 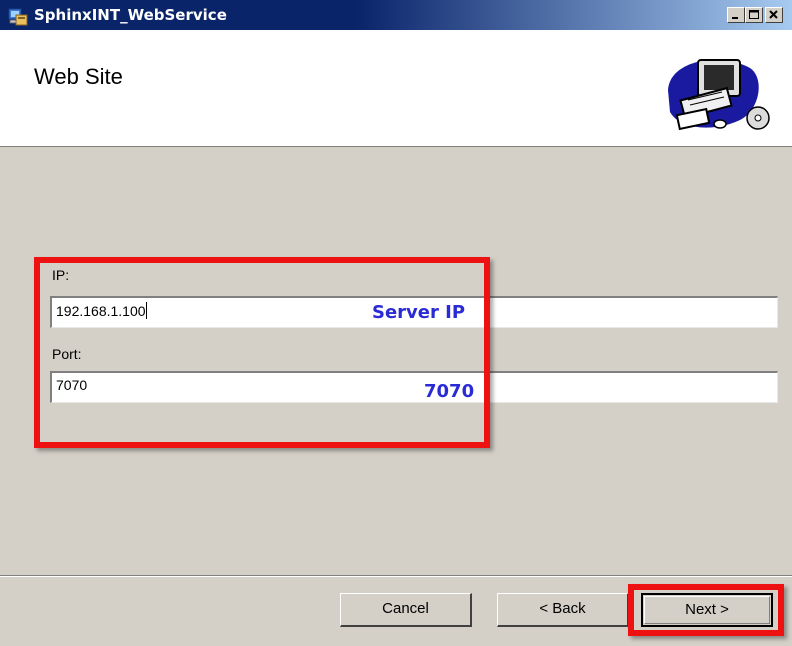 What do you see at coordinates (706, 610) in the screenshot?
I see `next-highlight-box` at bounding box center [706, 610].